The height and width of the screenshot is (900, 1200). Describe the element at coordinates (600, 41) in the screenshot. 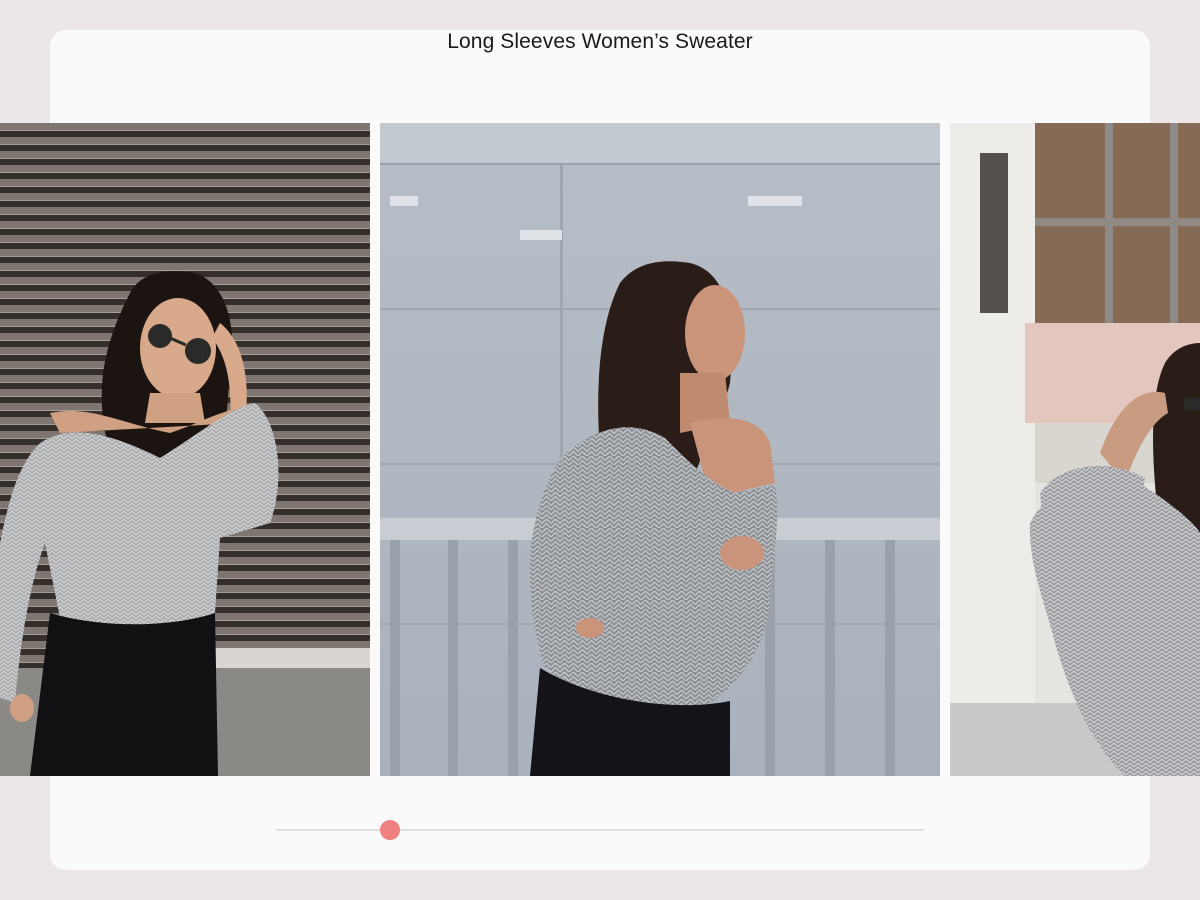

I see `product-title: Long Sleeves Women’s Sweater` at that location.